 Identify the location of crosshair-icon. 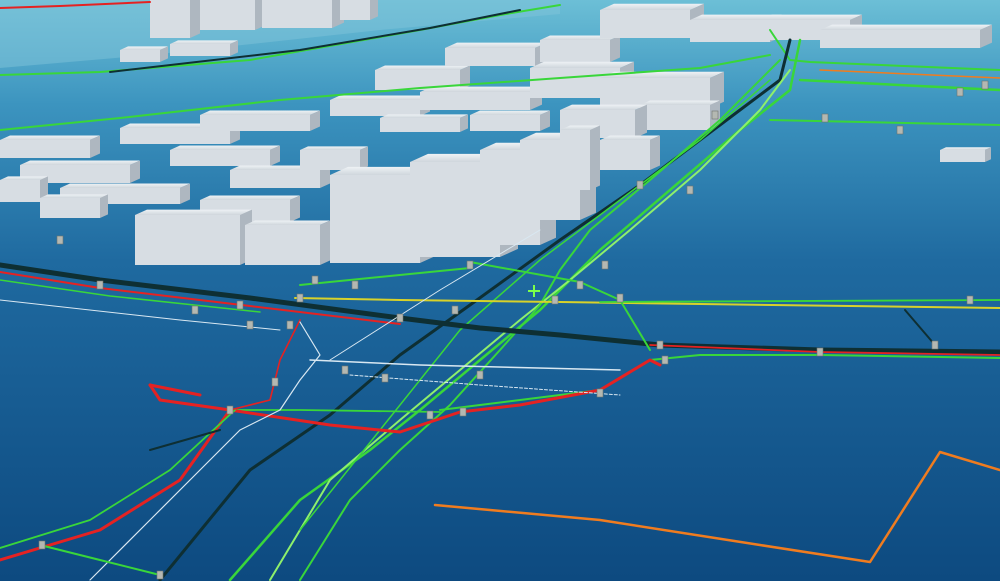
(534, 291).